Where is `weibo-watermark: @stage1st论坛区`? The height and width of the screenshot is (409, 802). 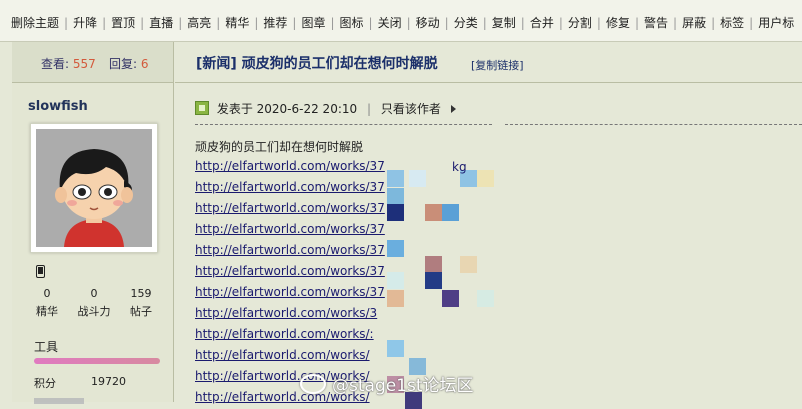 weibo-watermark: @stage1st论坛区 is located at coordinates (387, 383).